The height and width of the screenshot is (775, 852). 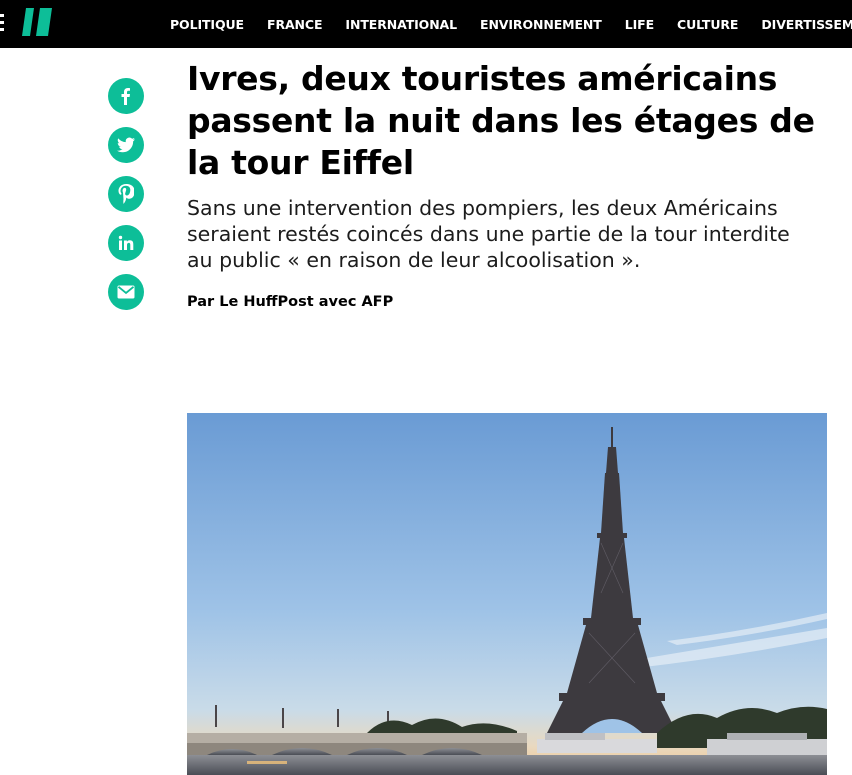 I want to click on pinterest-share-button, so click(x=126, y=194).